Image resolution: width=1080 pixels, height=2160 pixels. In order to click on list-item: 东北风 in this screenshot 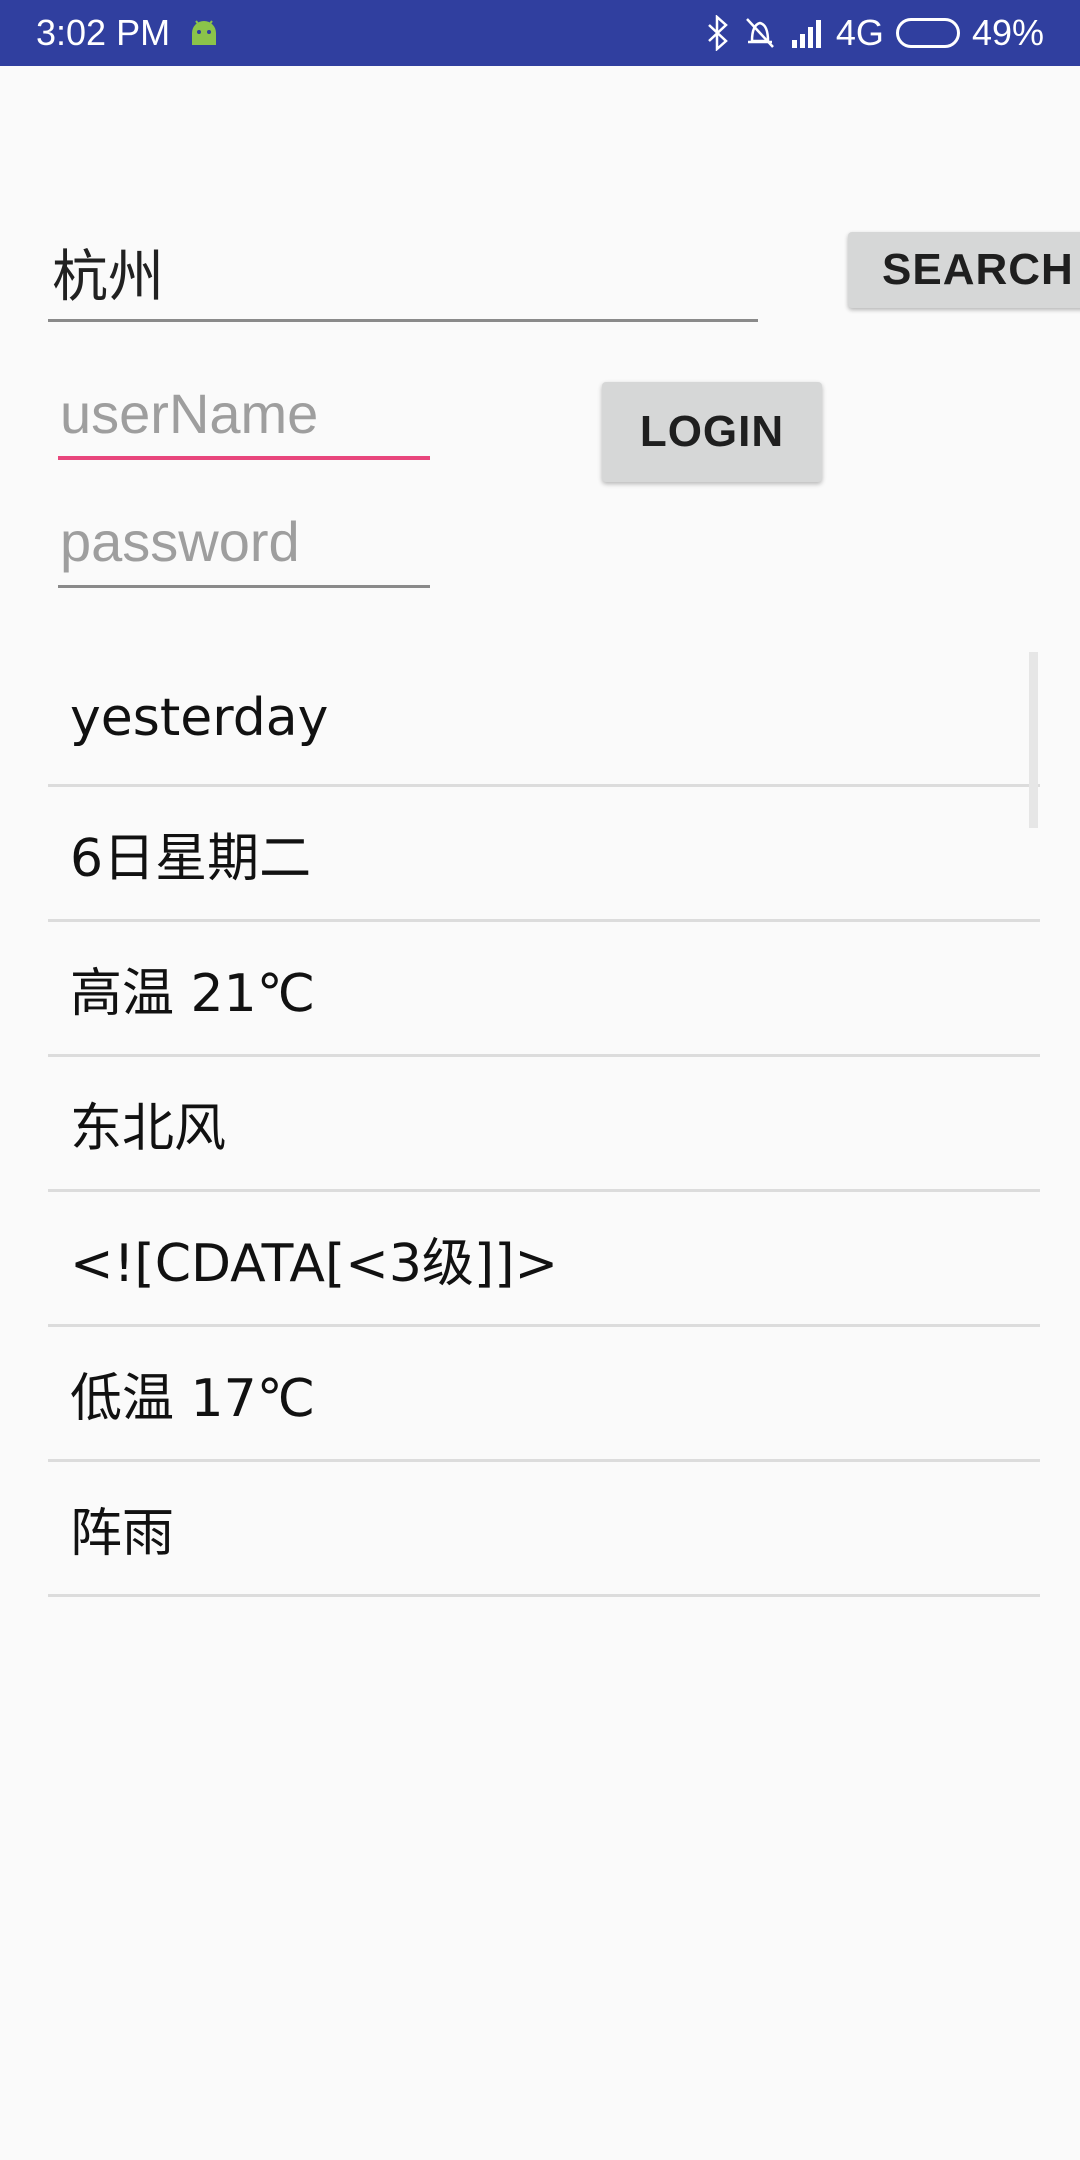, I will do `click(544, 1124)`.